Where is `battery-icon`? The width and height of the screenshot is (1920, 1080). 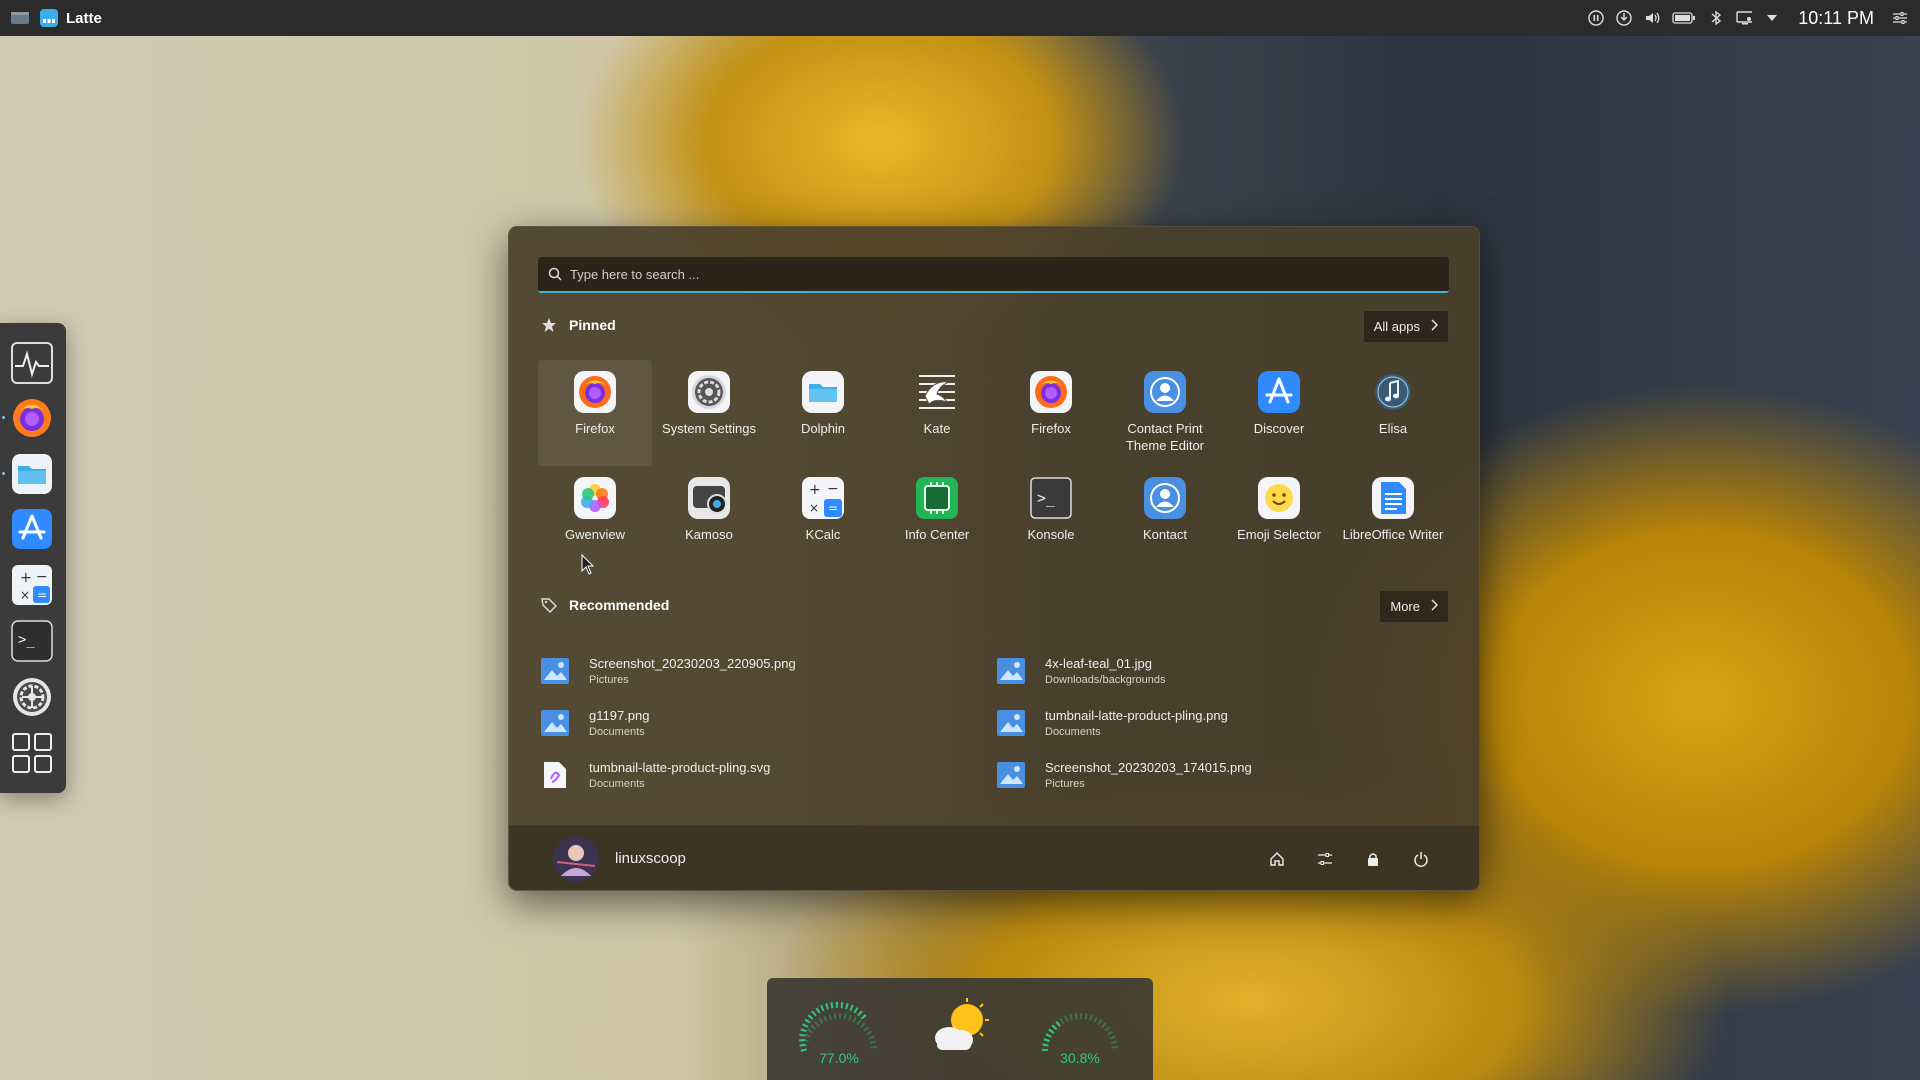 battery-icon is located at coordinates (1684, 18).